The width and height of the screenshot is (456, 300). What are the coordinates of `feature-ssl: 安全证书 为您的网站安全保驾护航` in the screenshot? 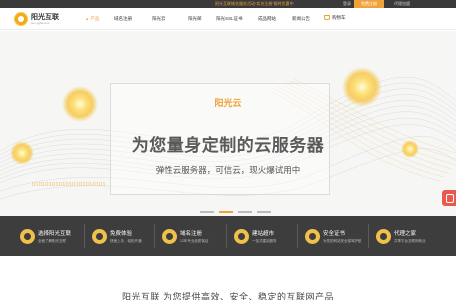 It's located at (337, 236).